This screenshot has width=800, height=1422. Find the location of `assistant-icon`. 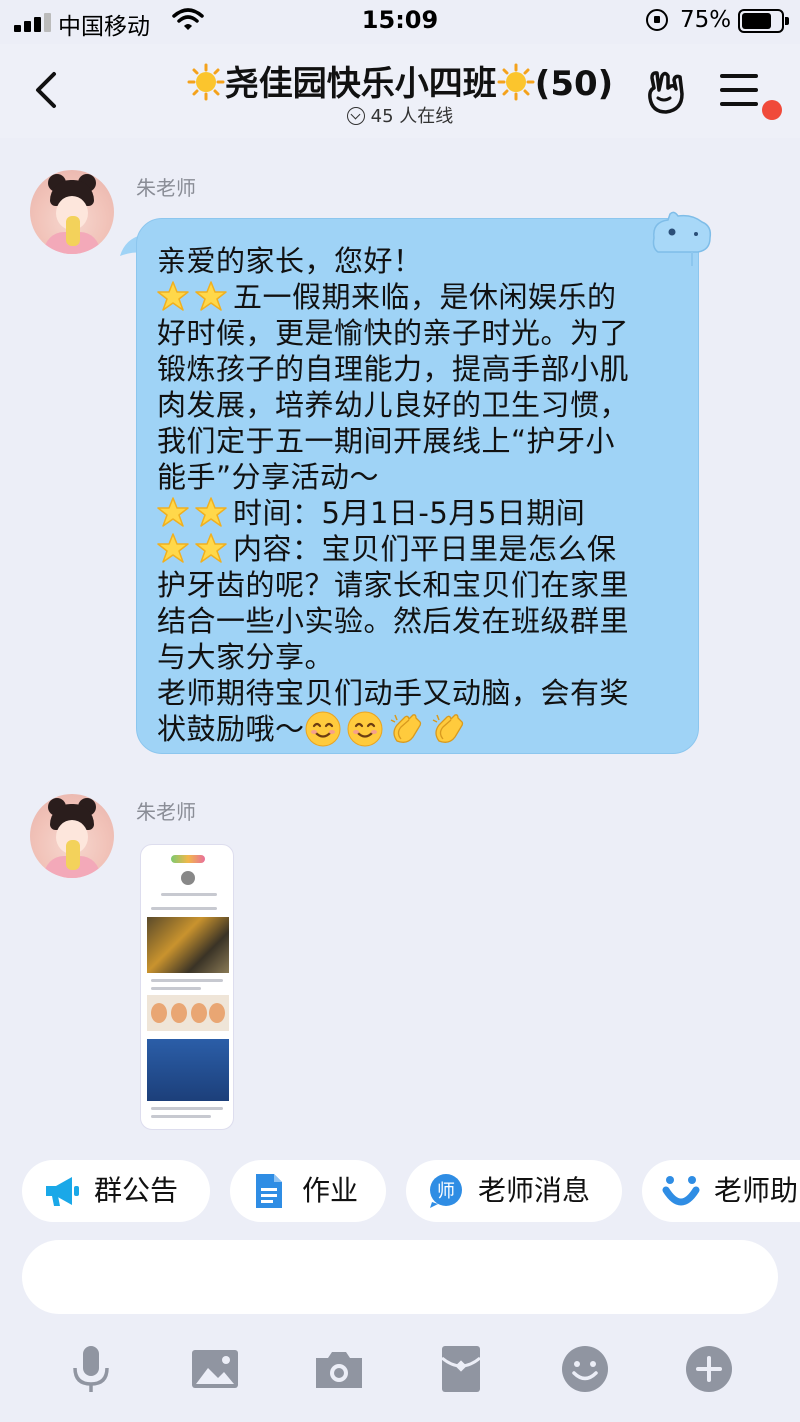

assistant-icon is located at coordinates (681, 1191).